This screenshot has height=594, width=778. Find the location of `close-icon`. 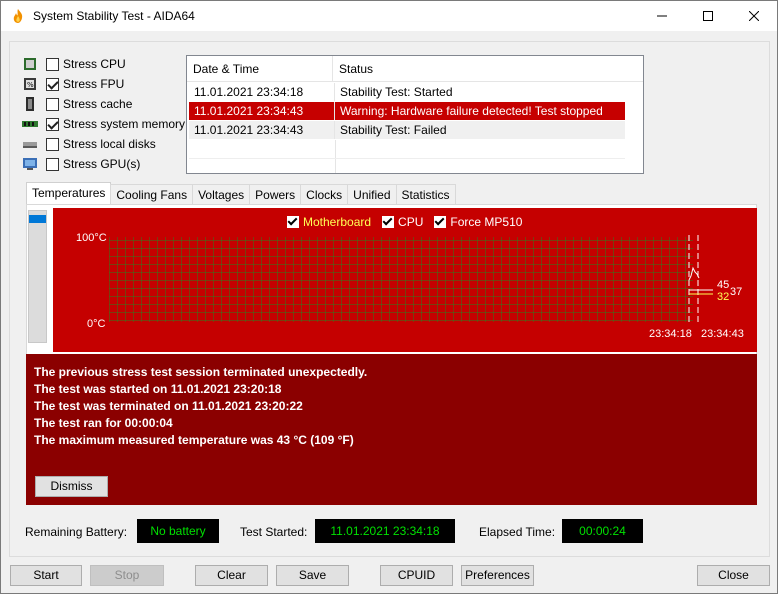

close-icon is located at coordinates (754, 16).